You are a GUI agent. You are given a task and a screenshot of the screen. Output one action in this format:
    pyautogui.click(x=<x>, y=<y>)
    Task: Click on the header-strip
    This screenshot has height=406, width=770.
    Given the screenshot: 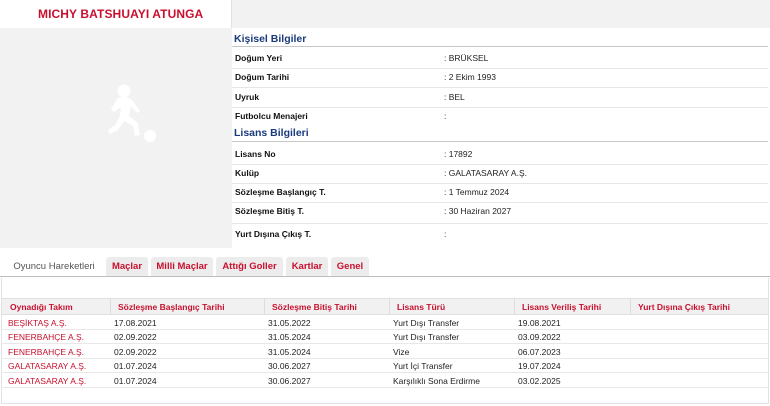 What is the action you would take?
    pyautogui.click(x=501, y=14)
    